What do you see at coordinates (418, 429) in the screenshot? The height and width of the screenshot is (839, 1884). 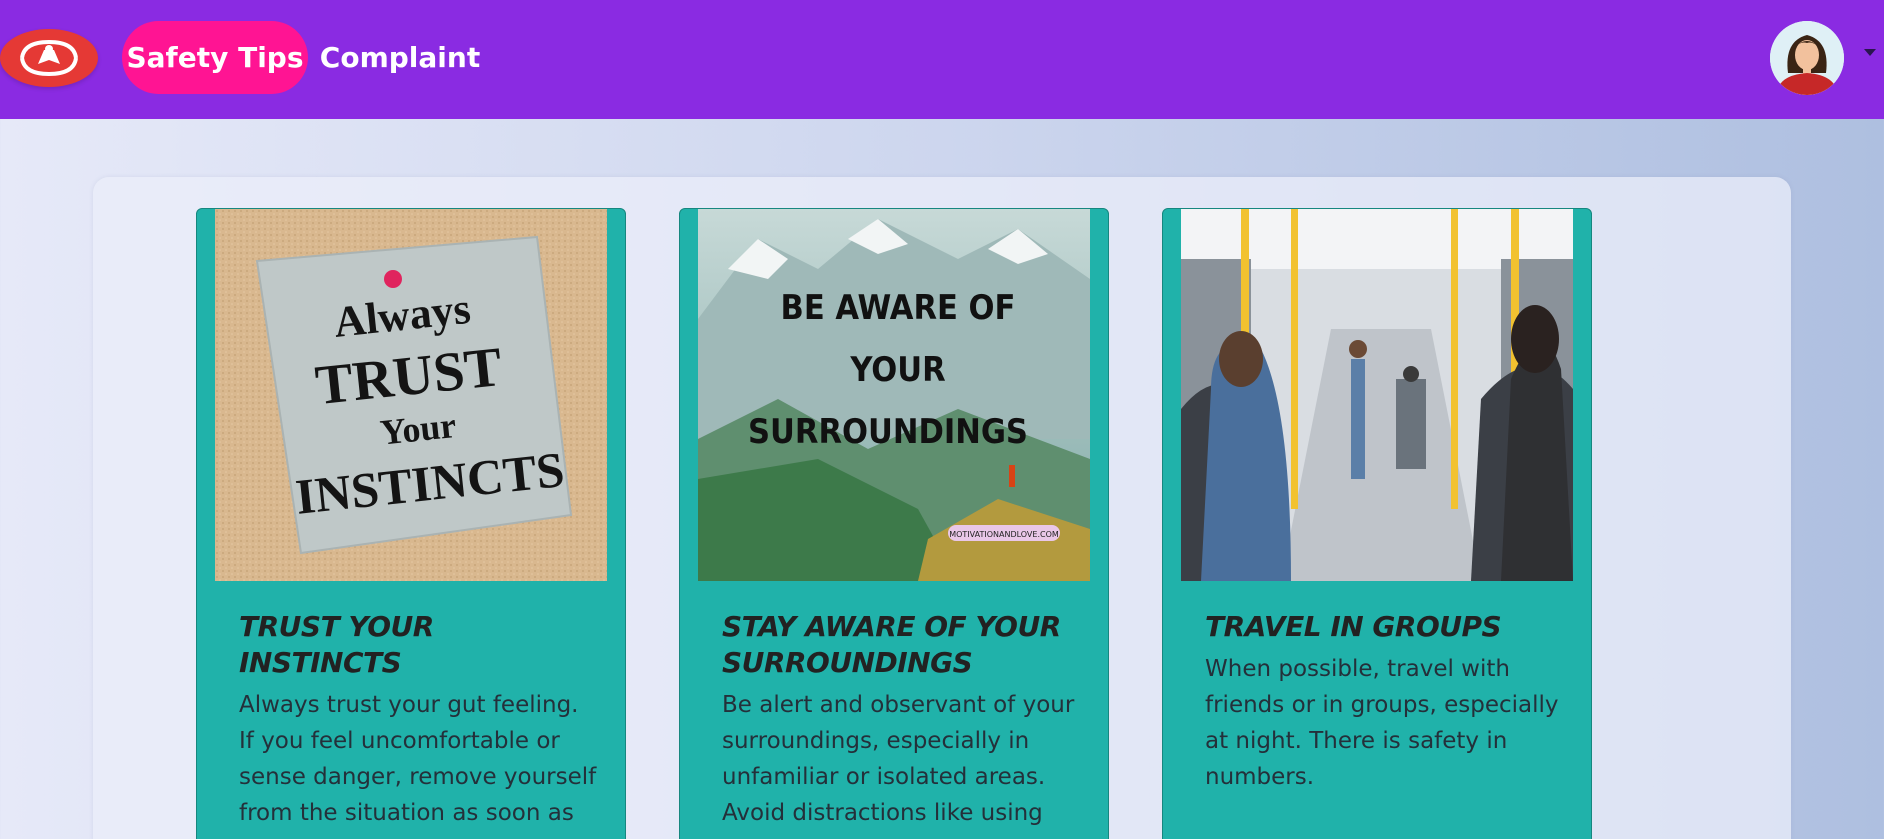 I see `card-image-line: Your` at bounding box center [418, 429].